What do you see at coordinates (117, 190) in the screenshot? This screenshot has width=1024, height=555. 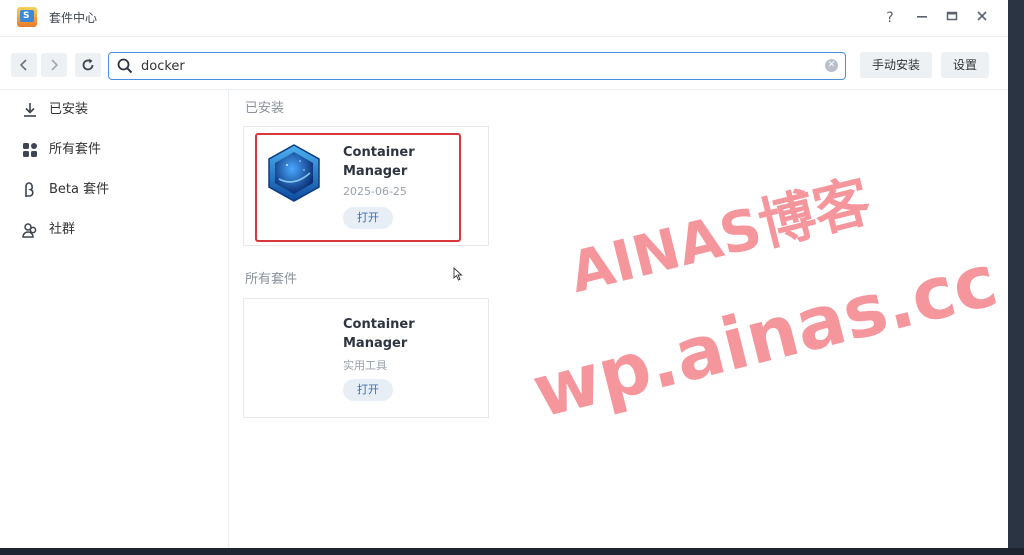 I see `sidebar-item-beta: Beta 套件` at bounding box center [117, 190].